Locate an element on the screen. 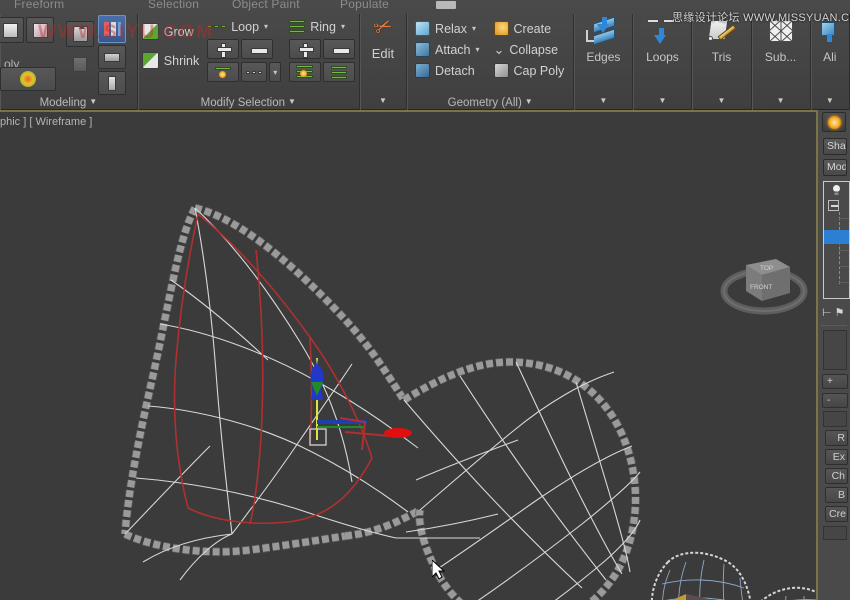 This screenshot has height=600, width=850. loop-shrink-button is located at coordinates (257, 49).